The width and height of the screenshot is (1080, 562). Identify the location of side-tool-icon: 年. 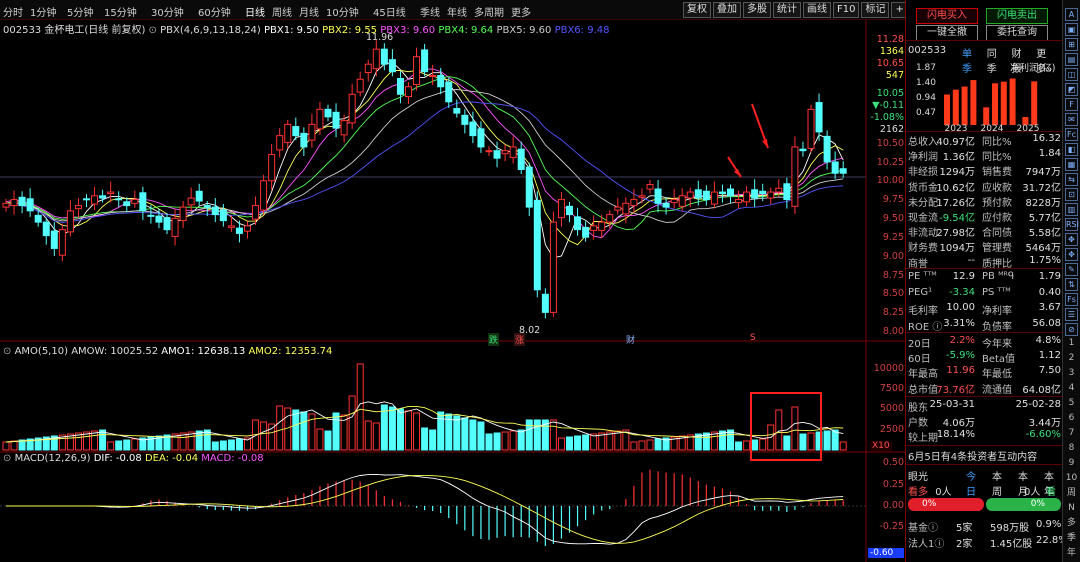
(1071, 554).